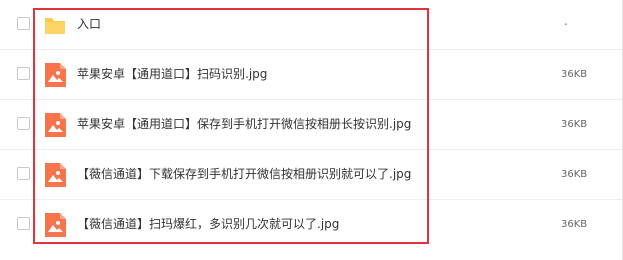  What do you see at coordinates (208, 224) in the screenshot?
I see `file-name: 【薇信通道】扫玛爆红，多识别几次就可以了.jpg` at bounding box center [208, 224].